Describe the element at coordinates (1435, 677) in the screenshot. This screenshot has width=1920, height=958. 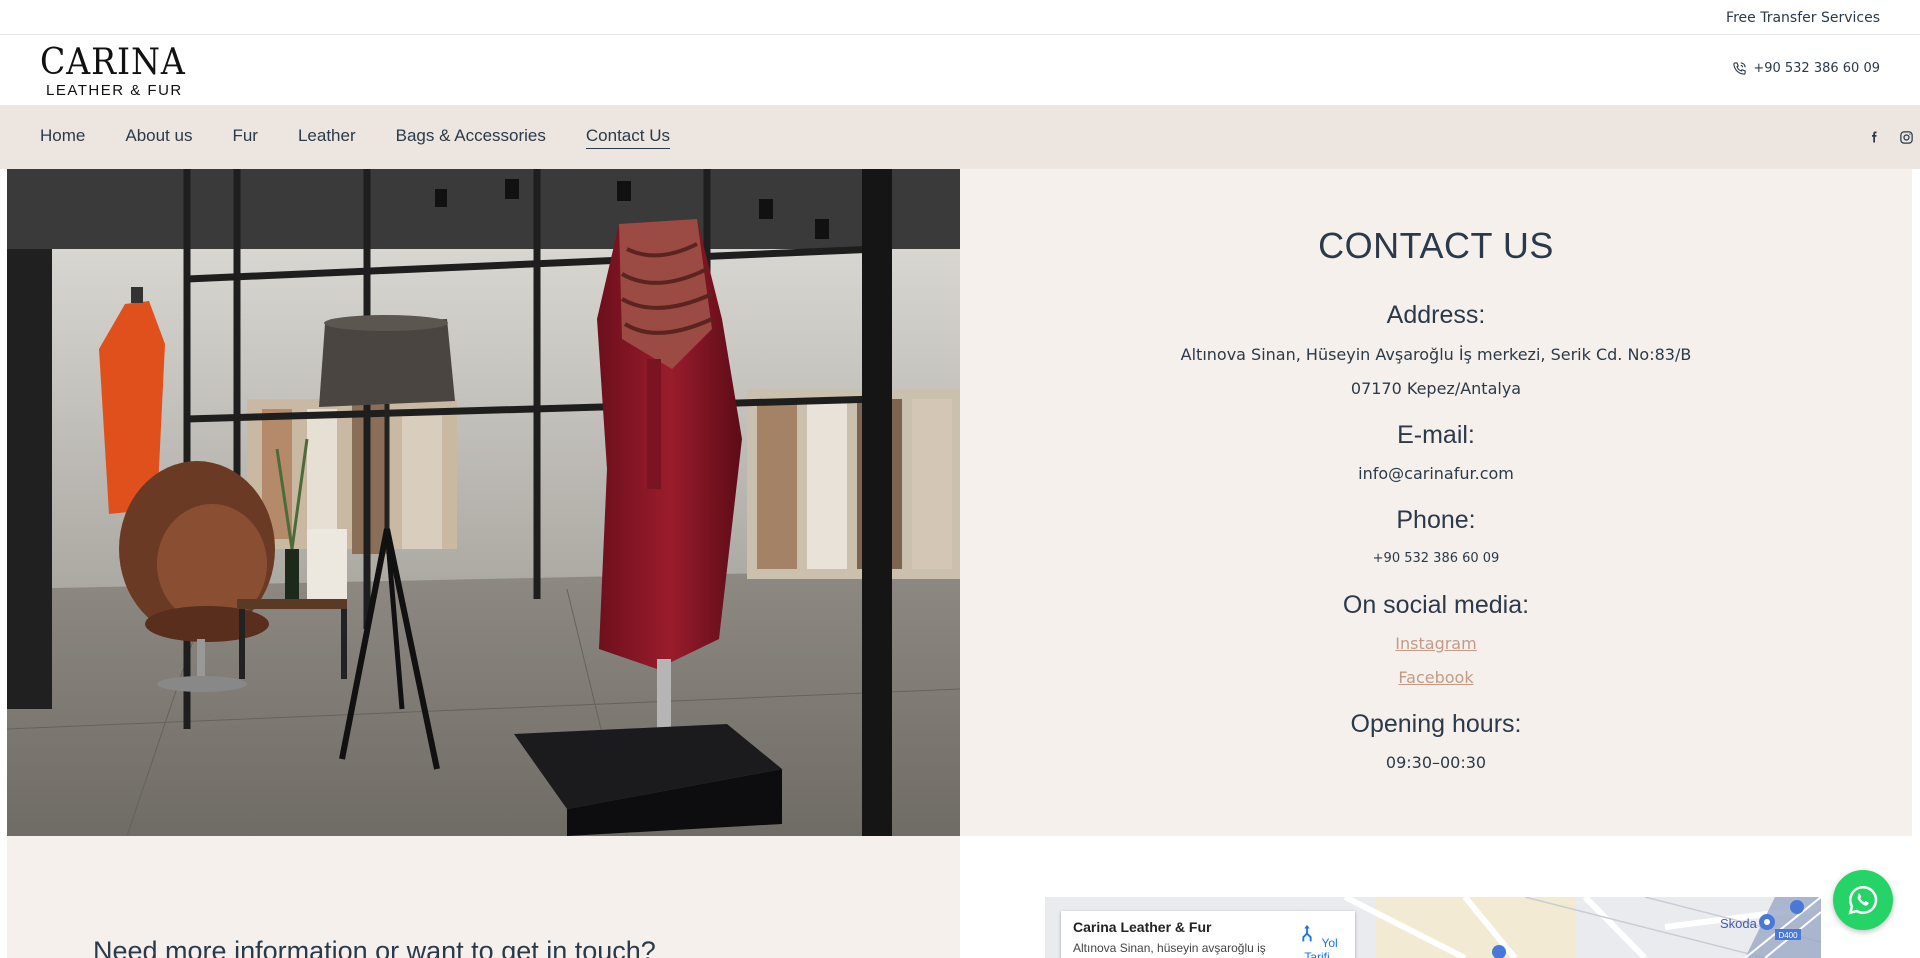
I see `facebook-link: Facebook` at that location.